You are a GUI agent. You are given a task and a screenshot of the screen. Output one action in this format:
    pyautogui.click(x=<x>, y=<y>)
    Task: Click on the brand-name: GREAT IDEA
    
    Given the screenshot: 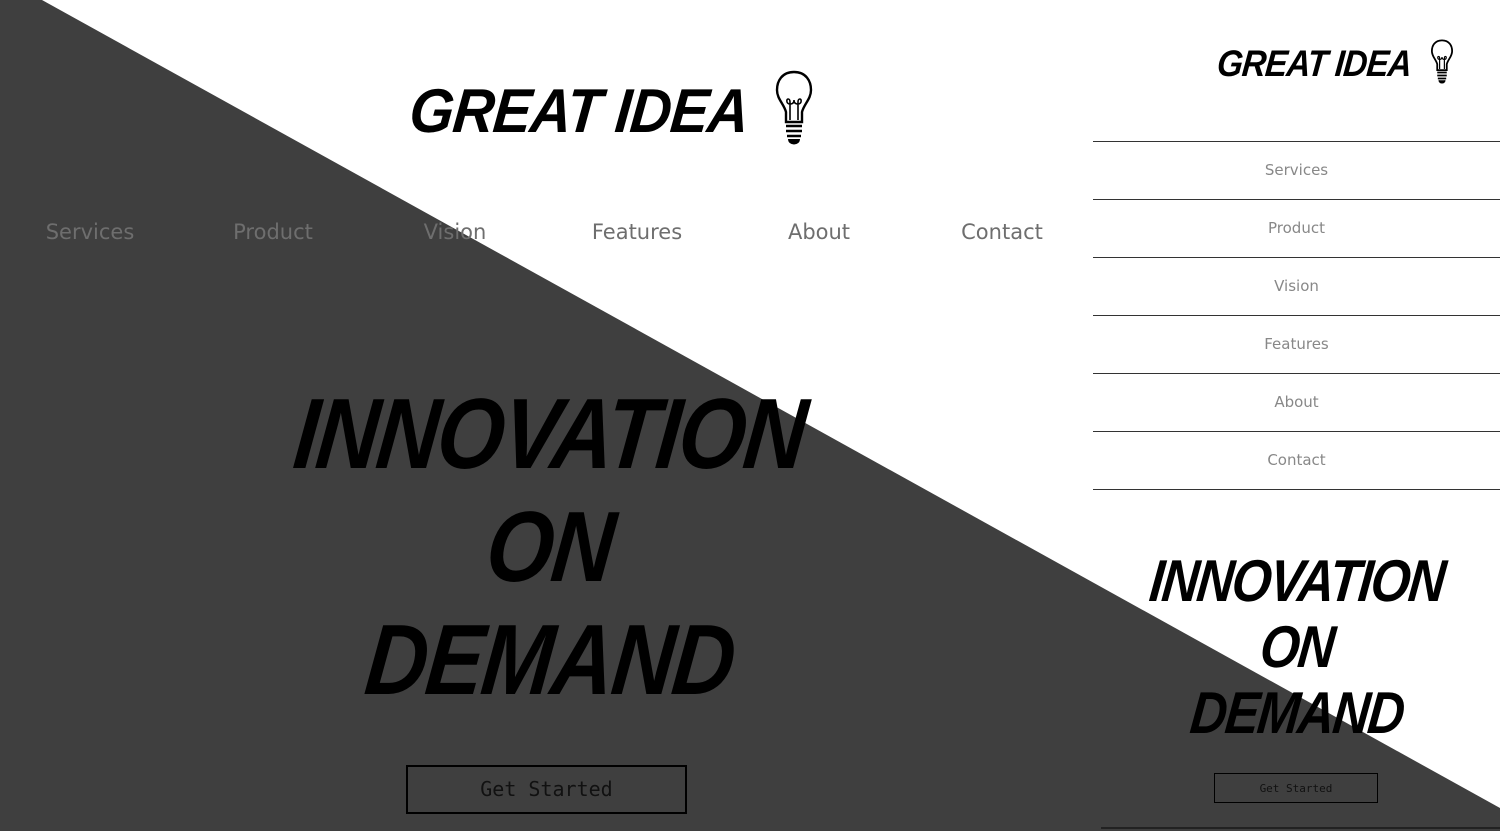 What is the action you would take?
    pyautogui.click(x=579, y=111)
    